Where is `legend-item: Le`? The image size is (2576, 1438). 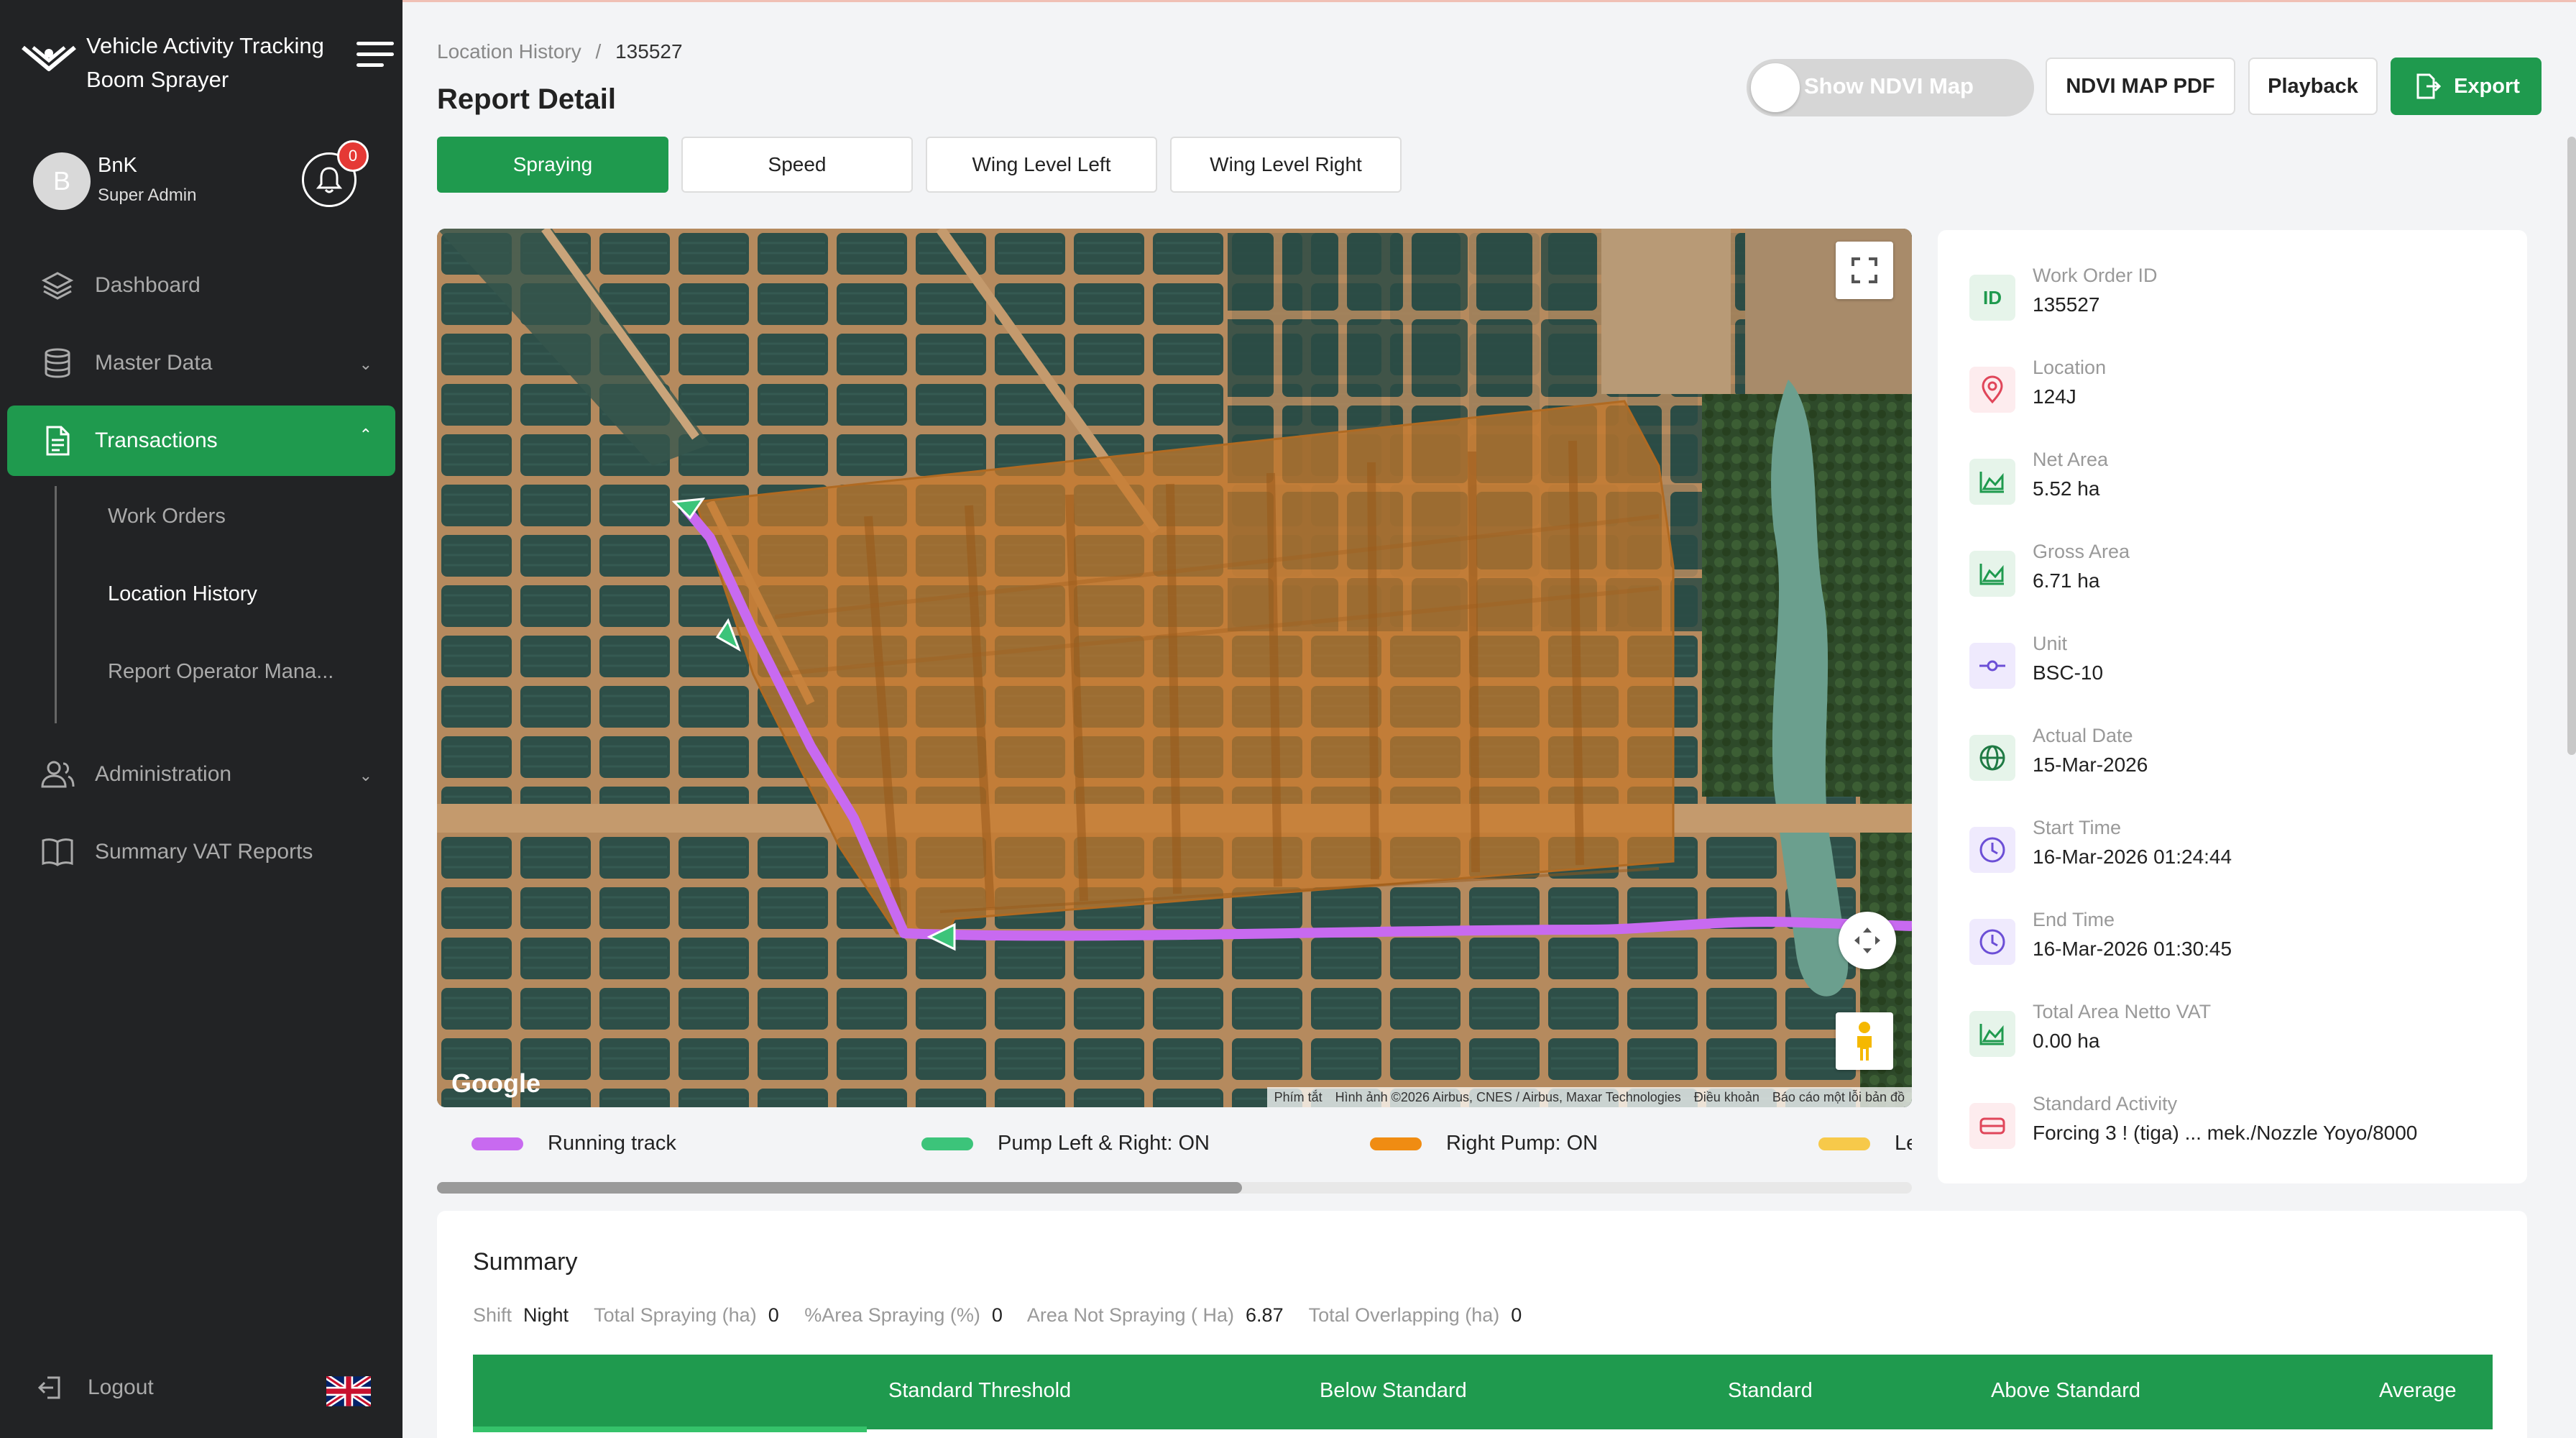
legend-item: Le is located at coordinates (1865, 1143).